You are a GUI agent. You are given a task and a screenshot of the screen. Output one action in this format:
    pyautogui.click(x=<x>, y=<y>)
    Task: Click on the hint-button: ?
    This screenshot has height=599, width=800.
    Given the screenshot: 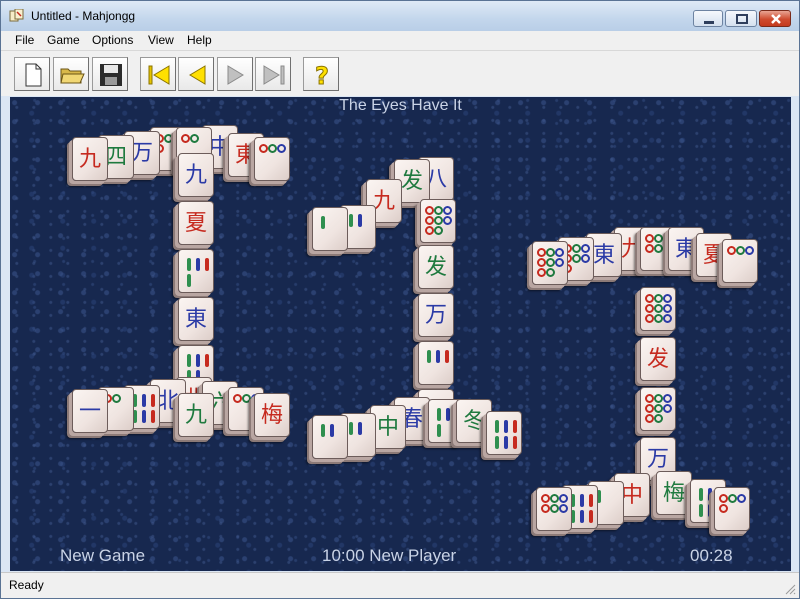 What is the action you would take?
    pyautogui.click(x=321, y=74)
    